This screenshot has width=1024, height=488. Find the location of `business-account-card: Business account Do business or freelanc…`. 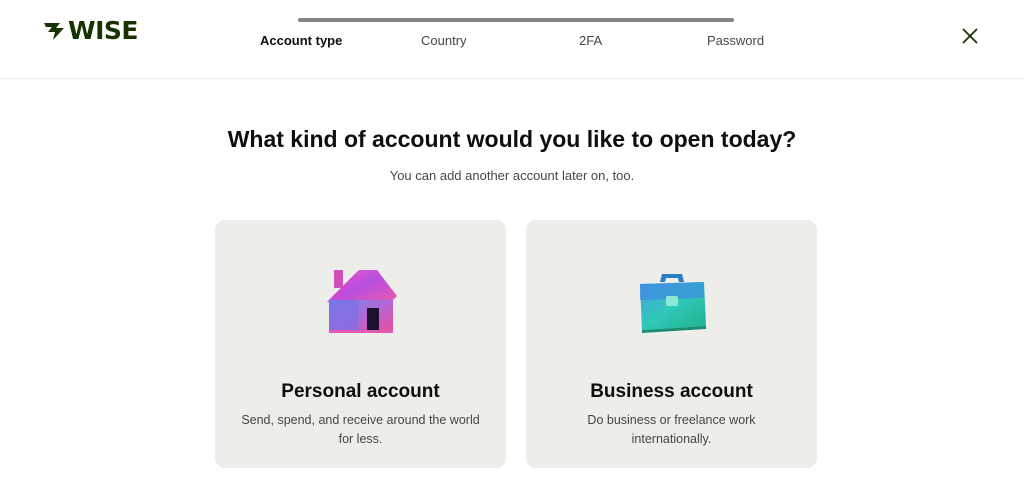

business-account-card: Business account Do business or freelanc… is located at coordinates (671, 344).